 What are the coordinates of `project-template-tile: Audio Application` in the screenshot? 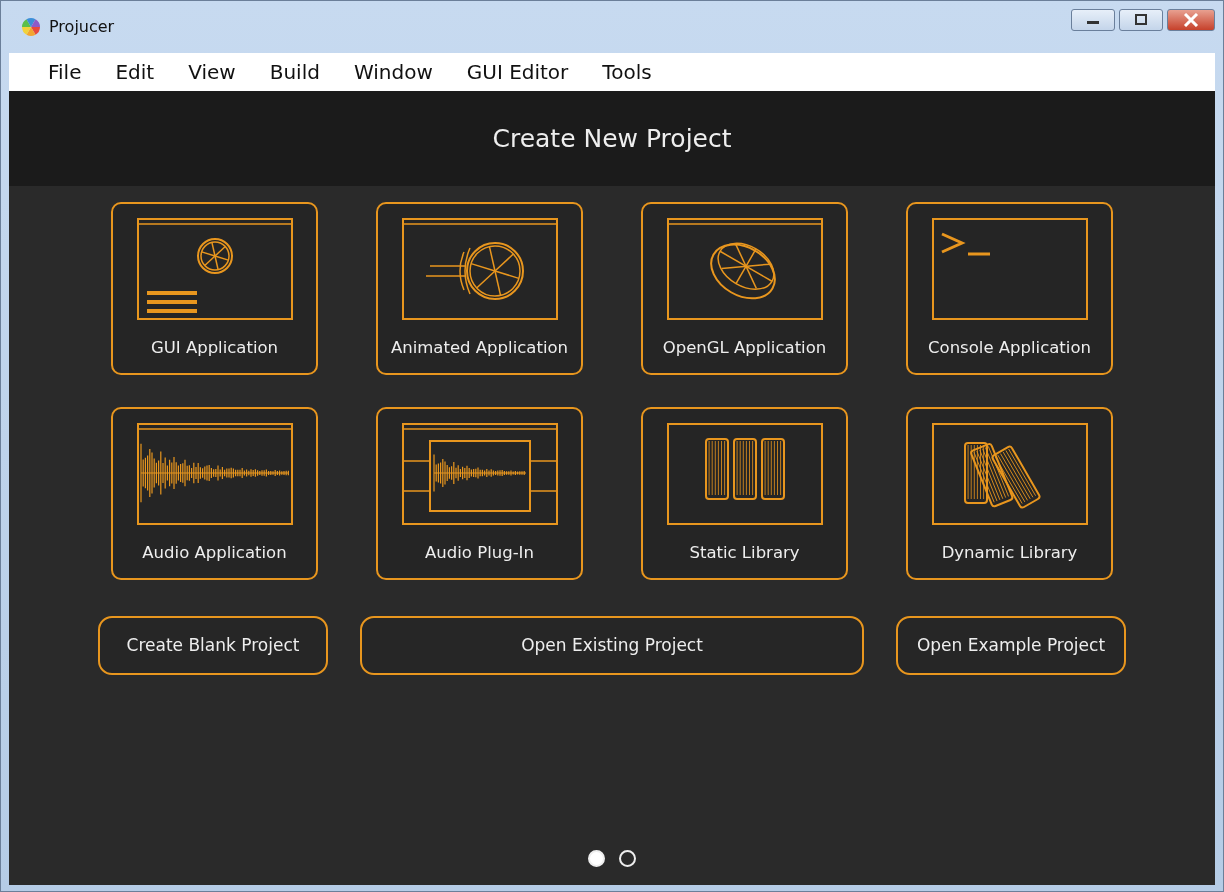 It's located at (214, 493).